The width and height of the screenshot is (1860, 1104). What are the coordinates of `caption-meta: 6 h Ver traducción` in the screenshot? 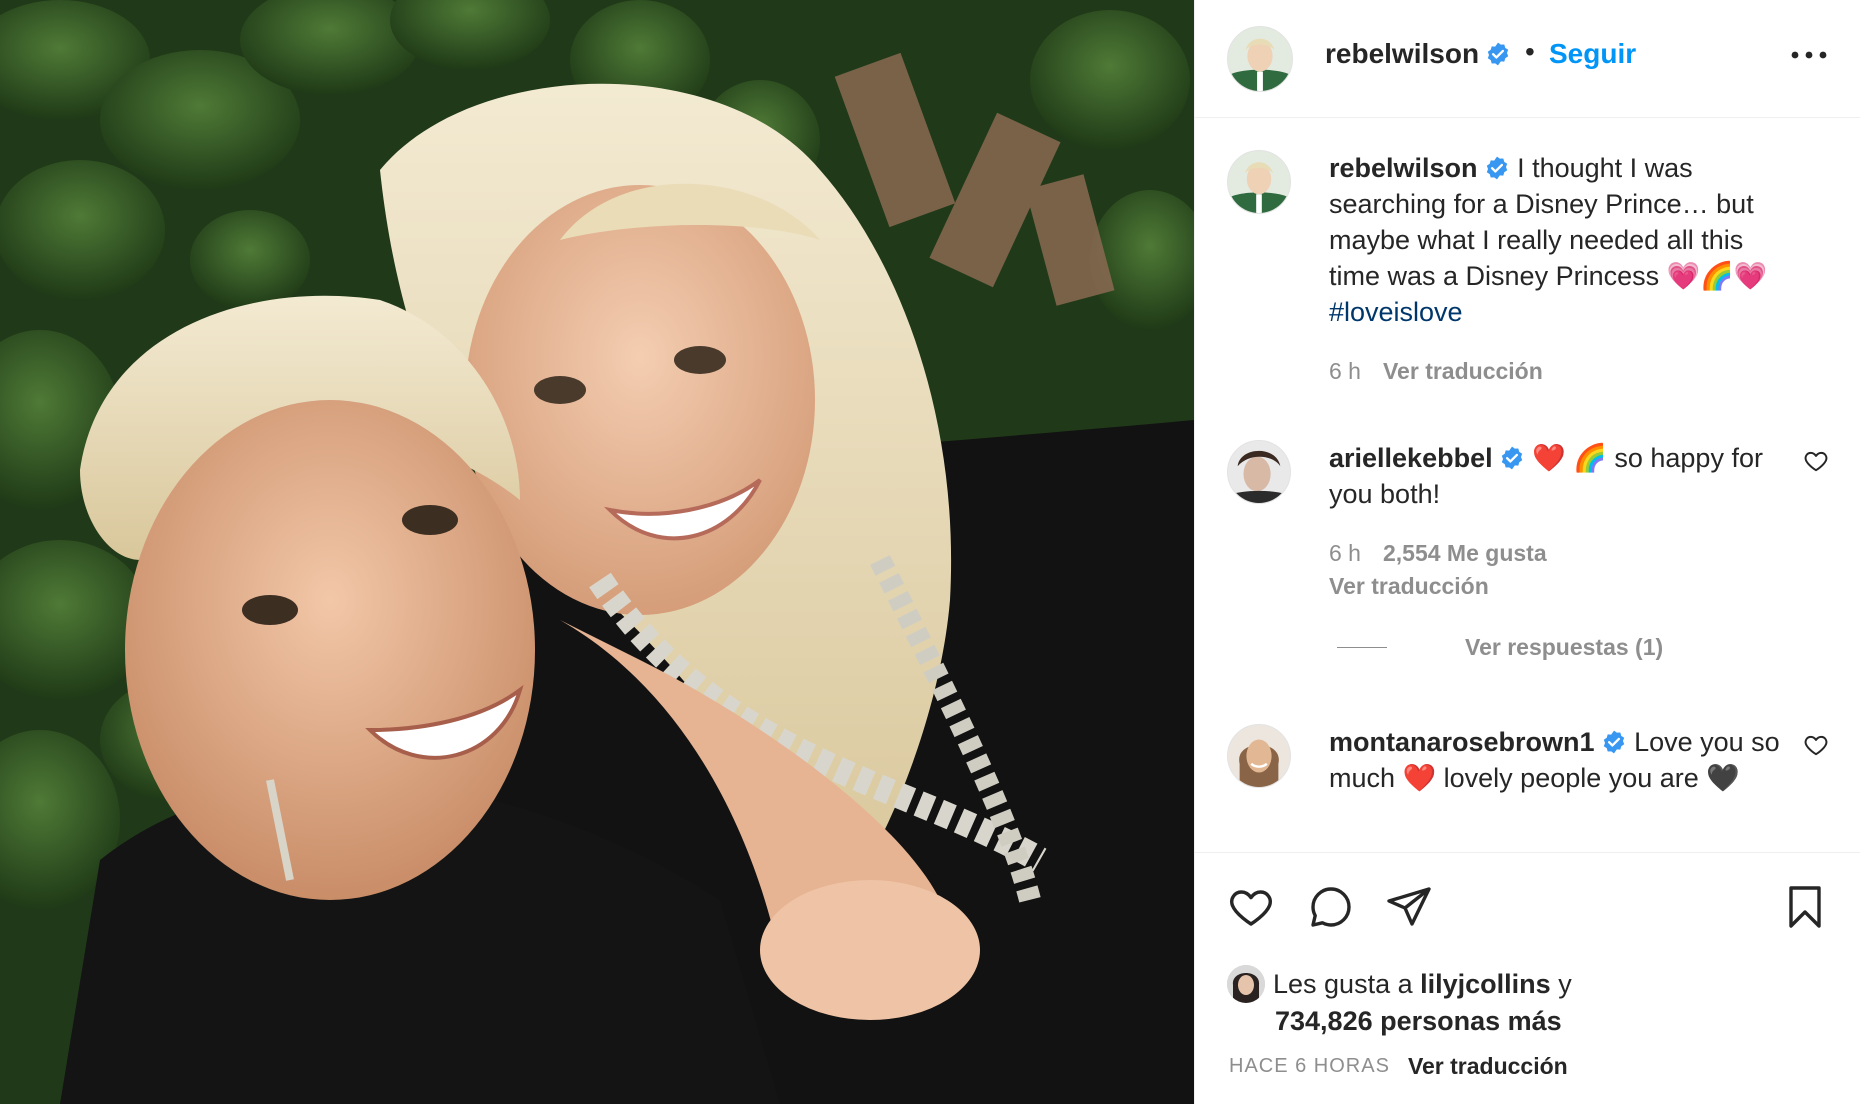 It's located at (1436, 371).